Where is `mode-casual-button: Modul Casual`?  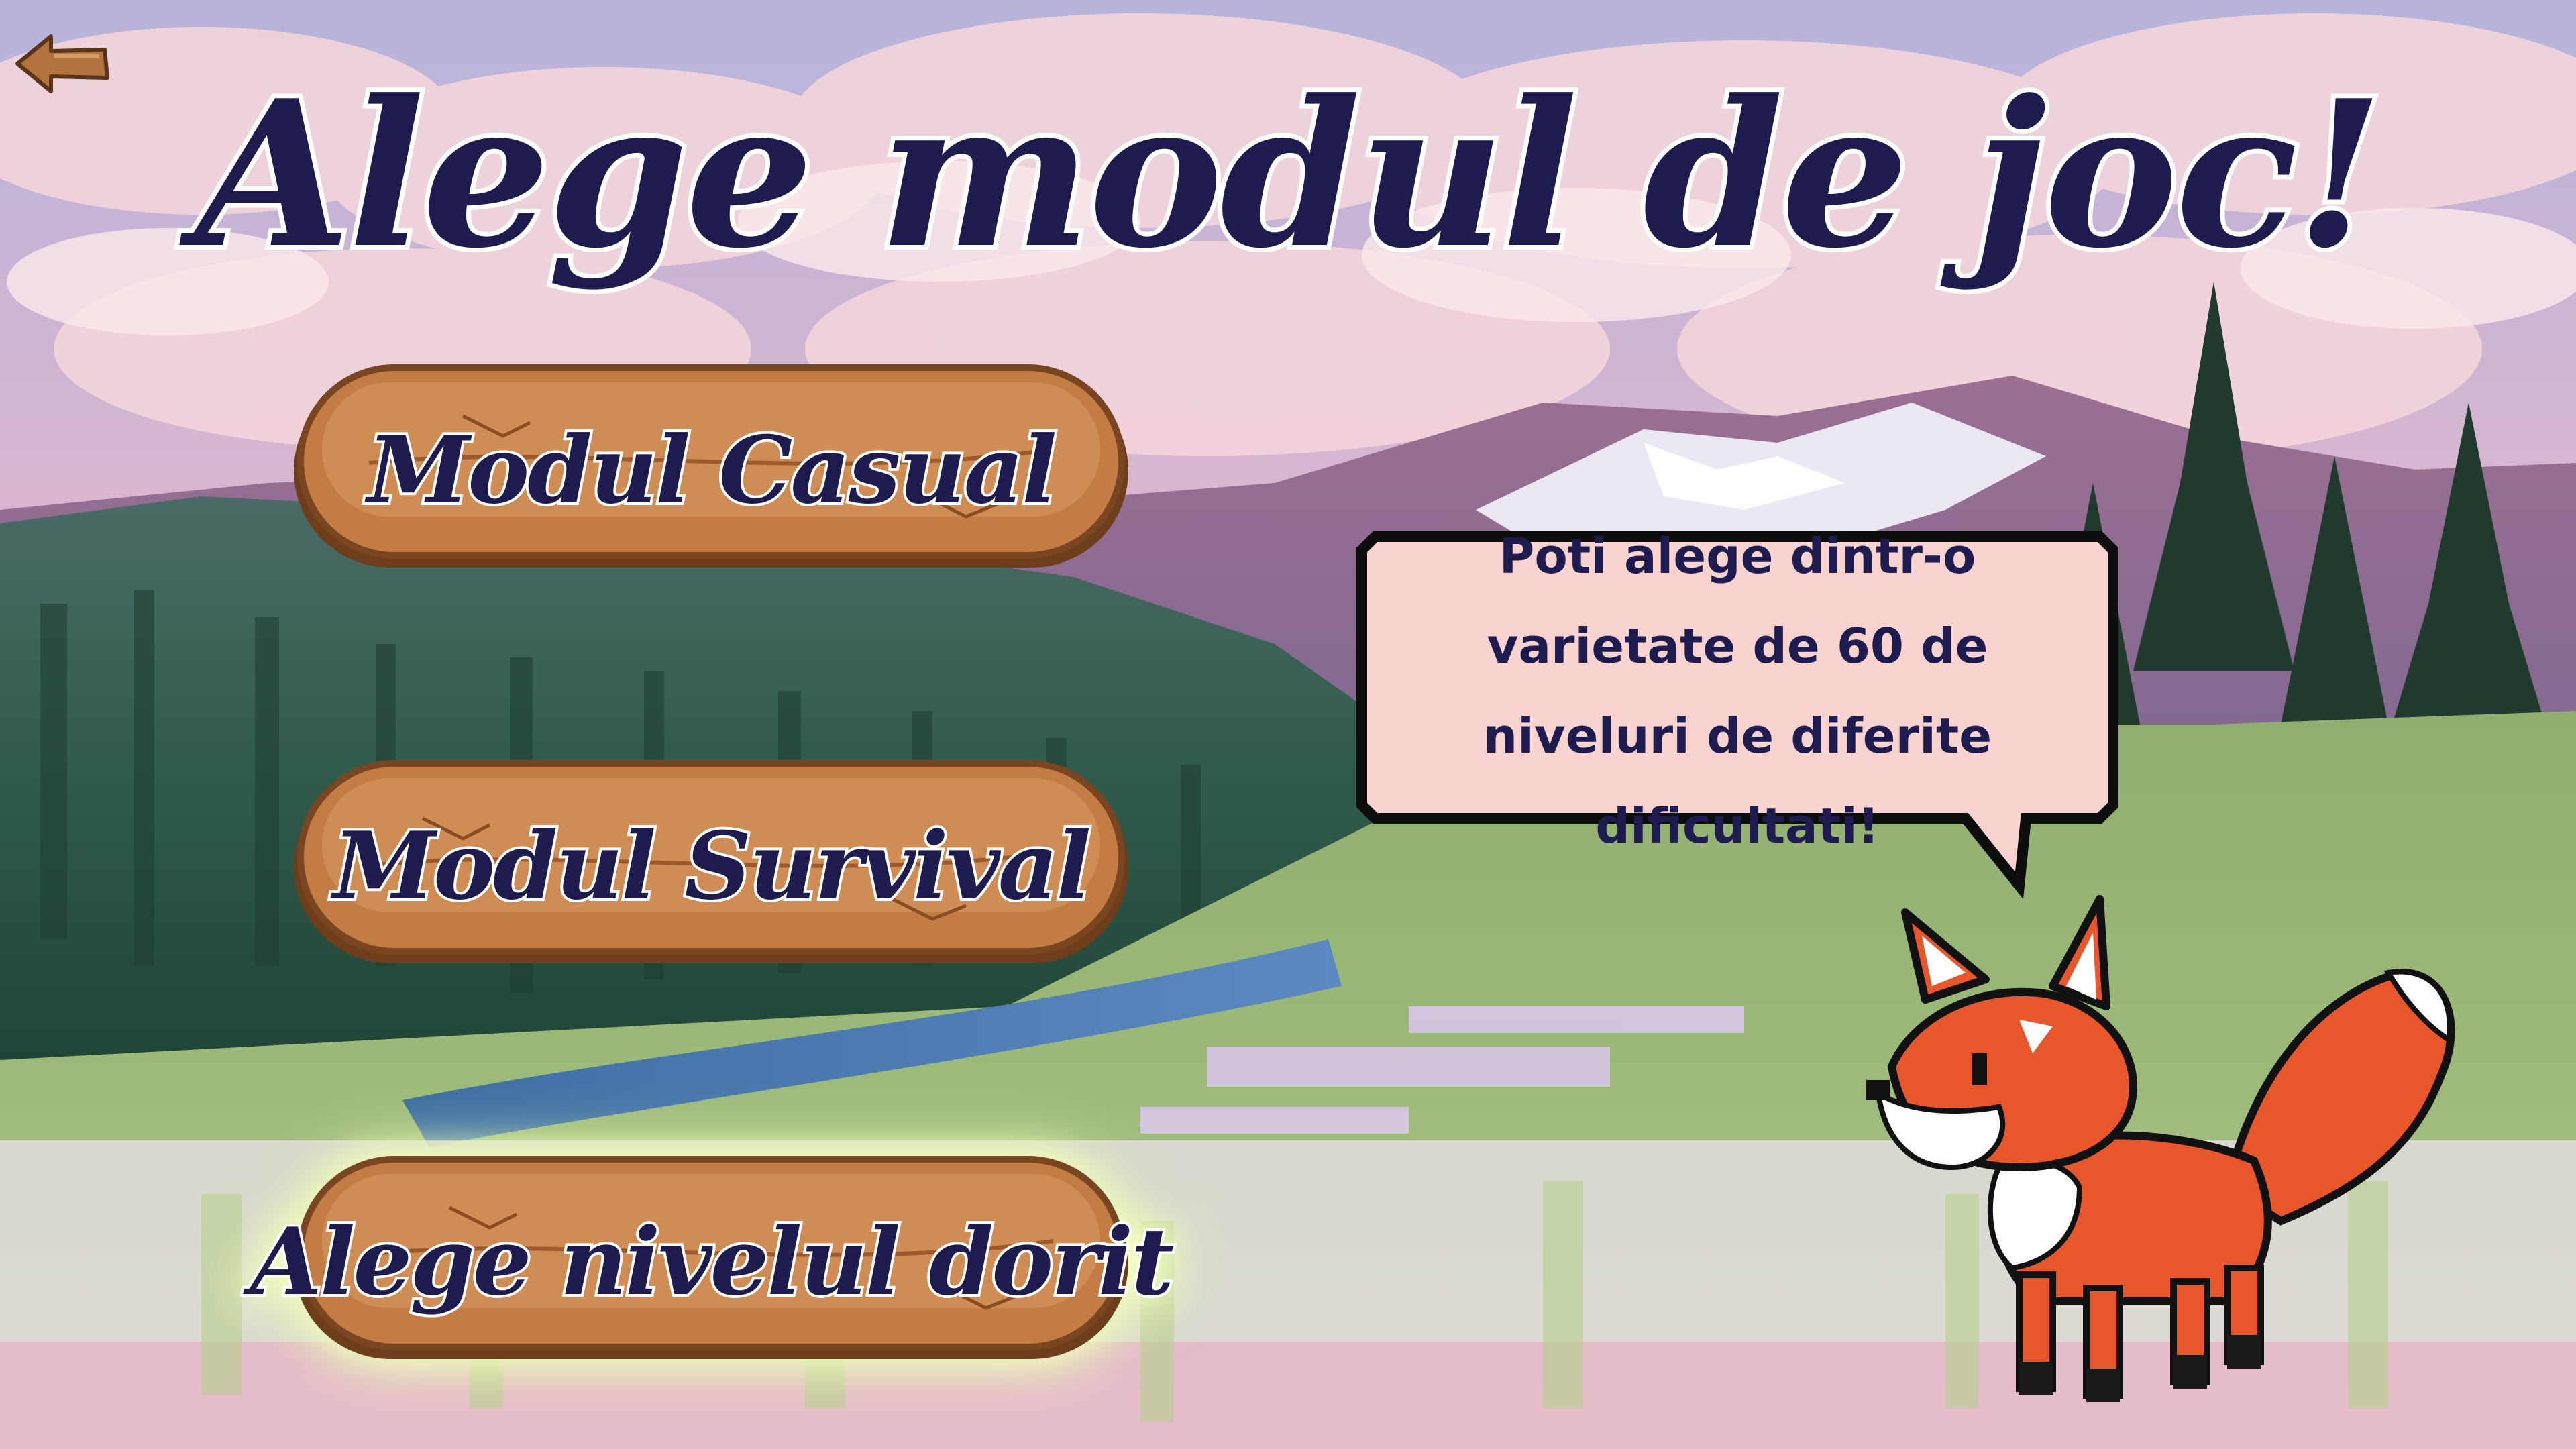 mode-casual-button: Modul Casual is located at coordinates (711, 469).